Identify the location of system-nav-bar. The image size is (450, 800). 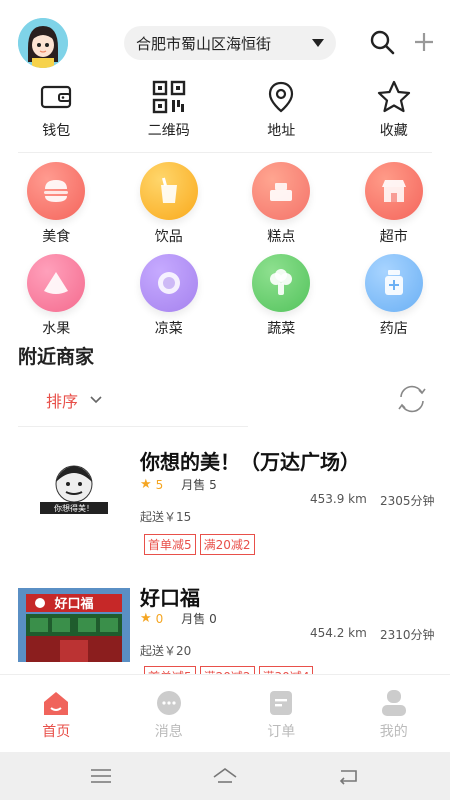
(225, 776).